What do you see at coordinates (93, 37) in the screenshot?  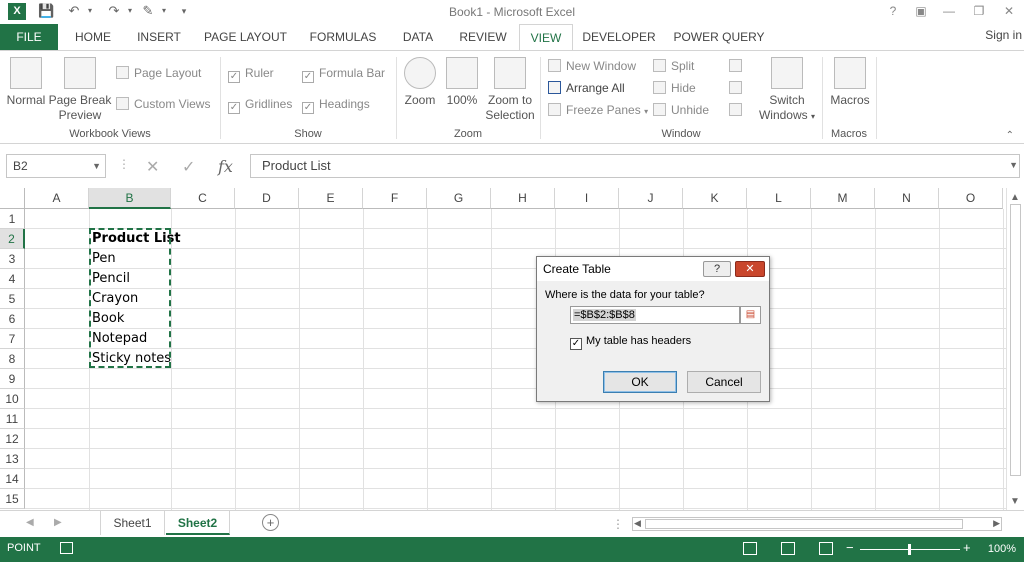 I see `tab-home: HOME` at bounding box center [93, 37].